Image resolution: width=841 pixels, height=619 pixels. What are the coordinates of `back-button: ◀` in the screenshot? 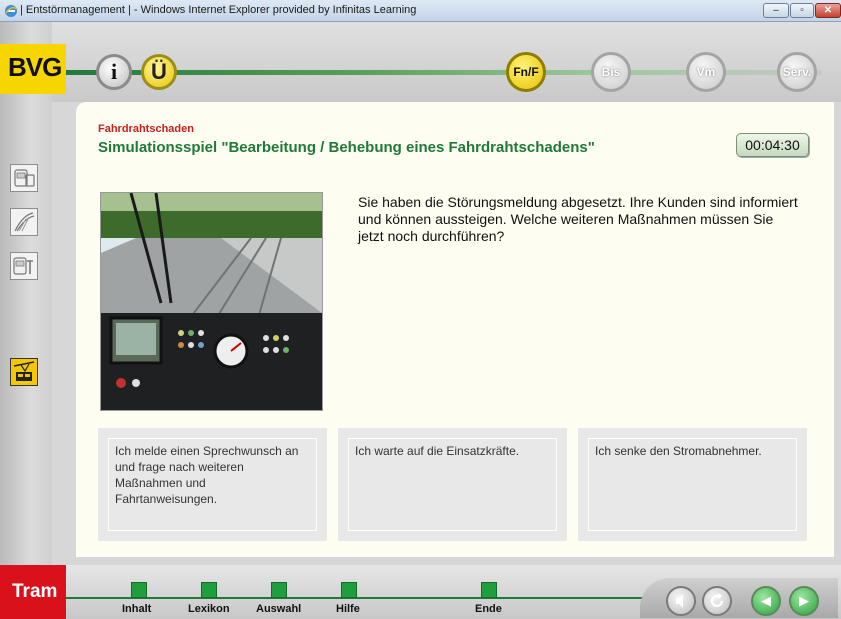 It's located at (766, 601).